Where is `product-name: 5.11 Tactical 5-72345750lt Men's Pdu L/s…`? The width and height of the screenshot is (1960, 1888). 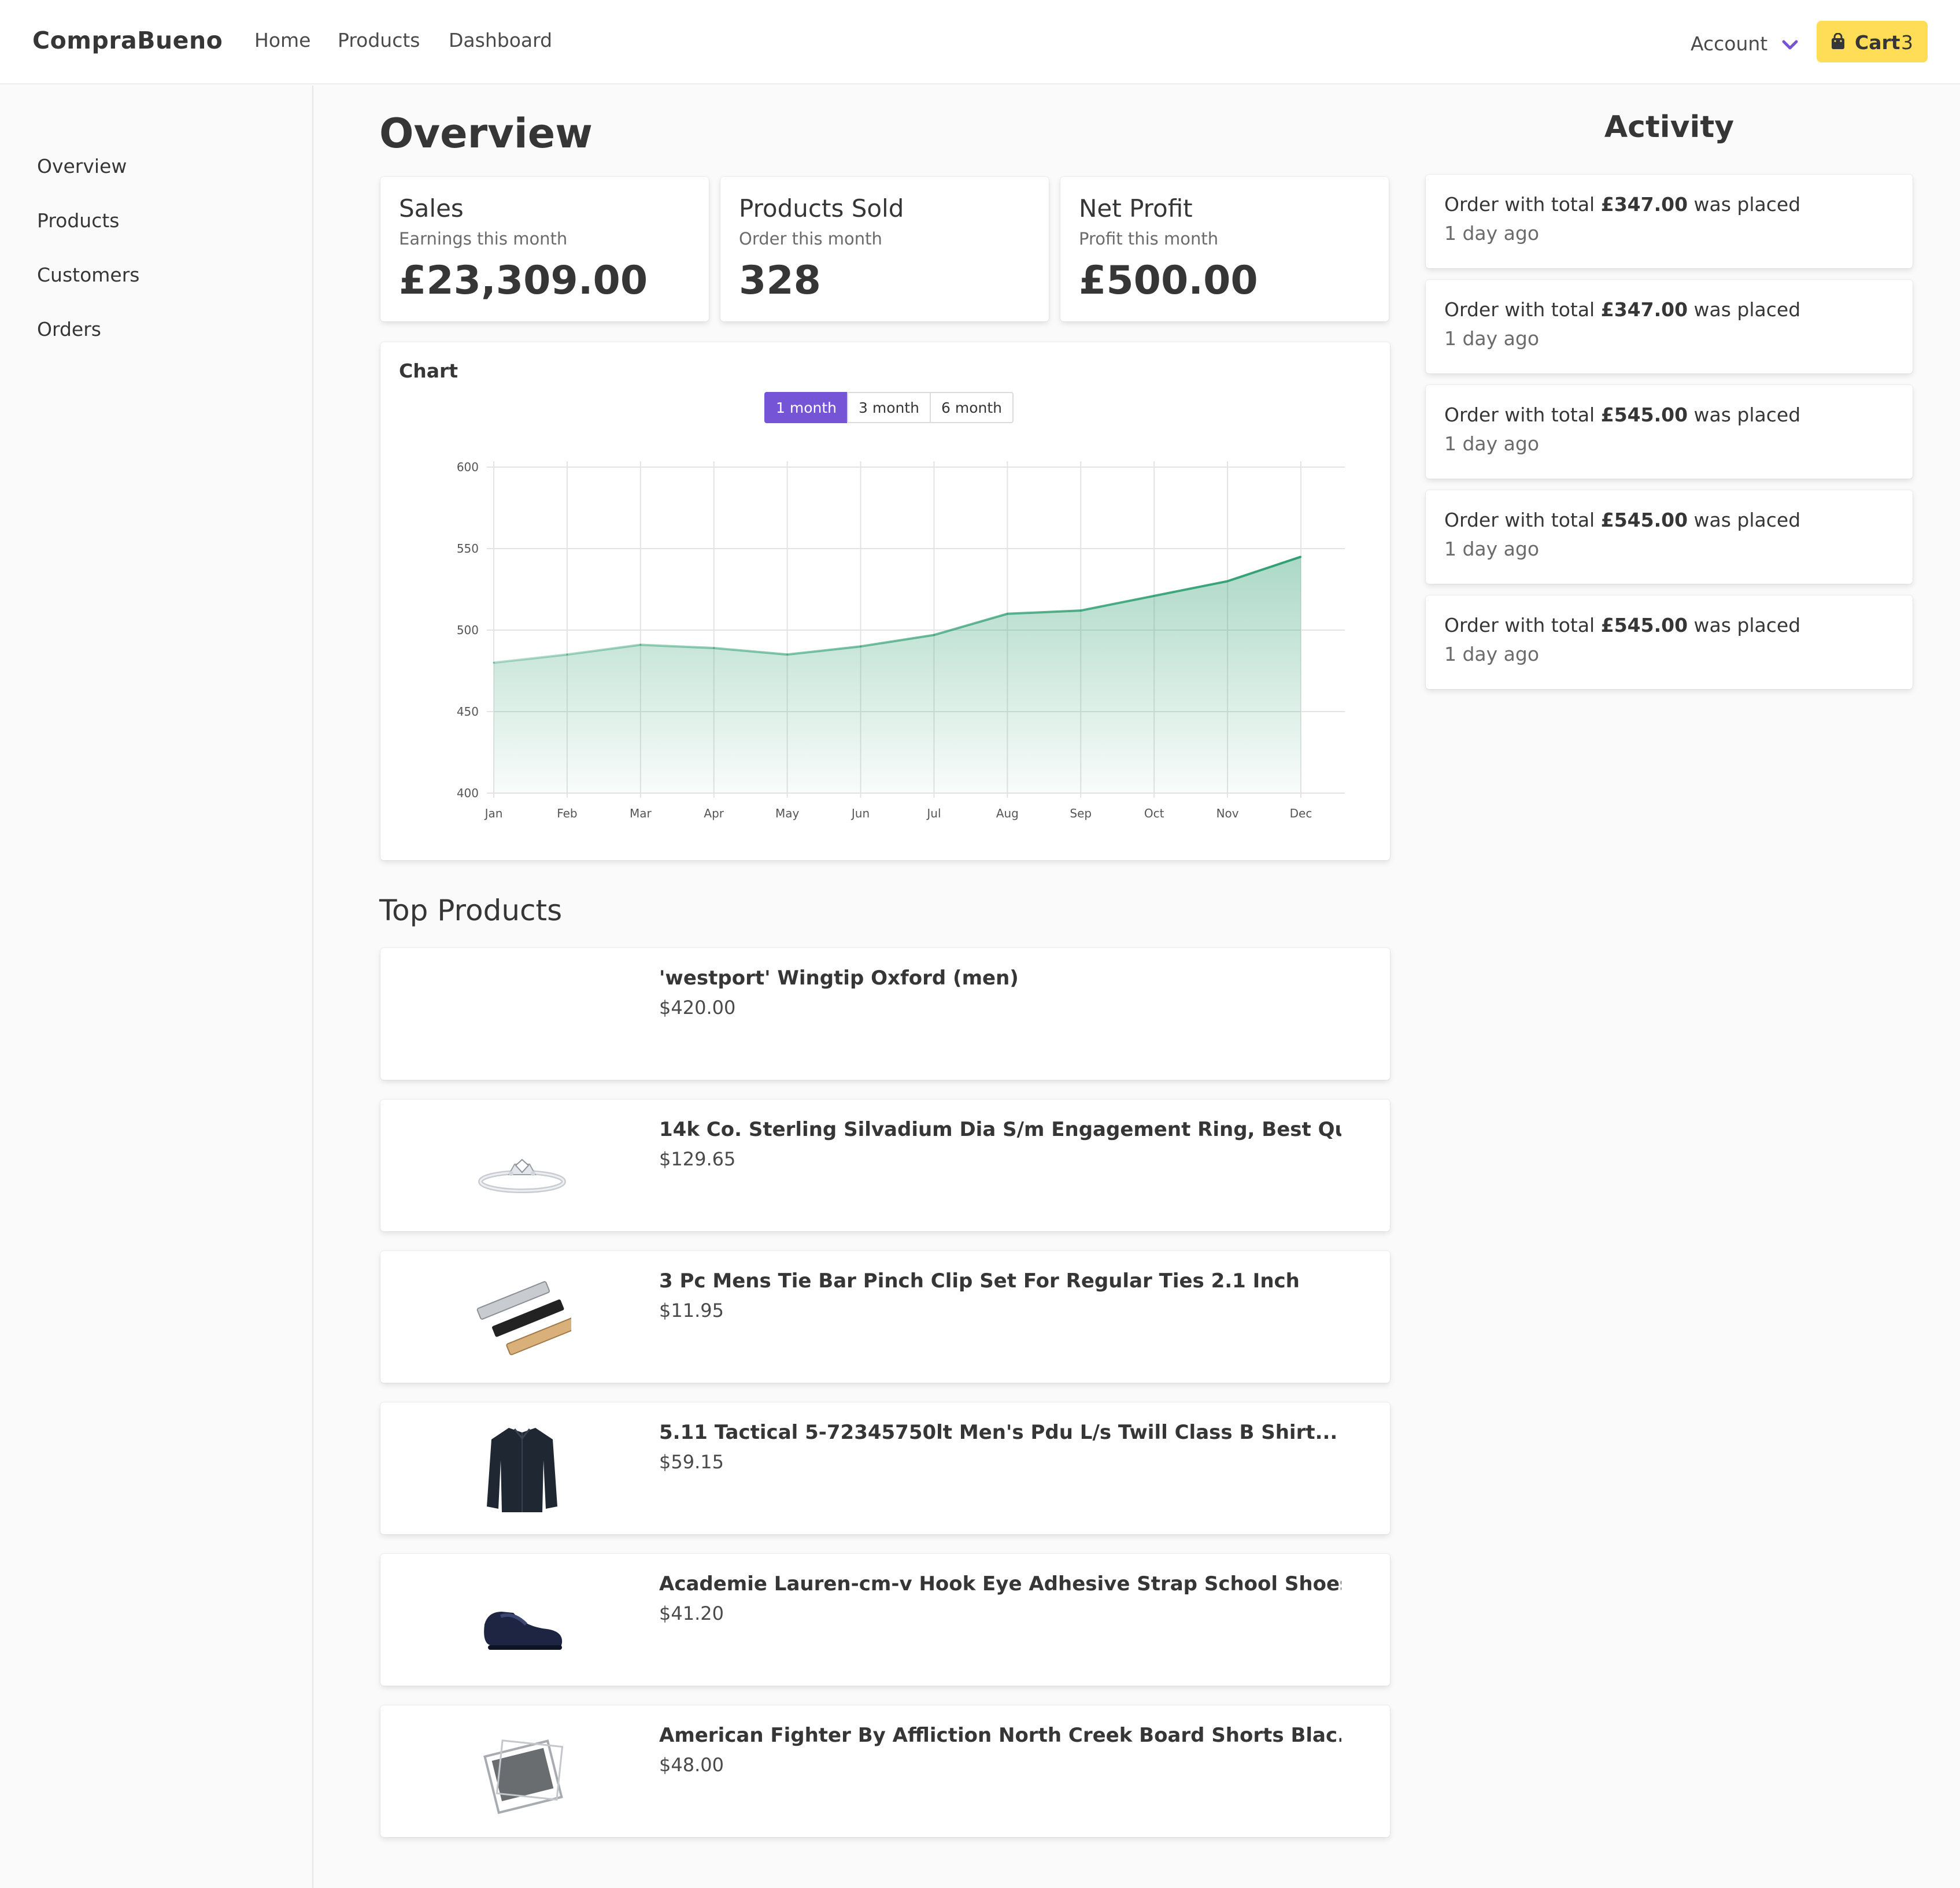
product-name: 5.11 Tactical 5-72345750lt Men's Pdu L/s… is located at coordinates (998, 1433).